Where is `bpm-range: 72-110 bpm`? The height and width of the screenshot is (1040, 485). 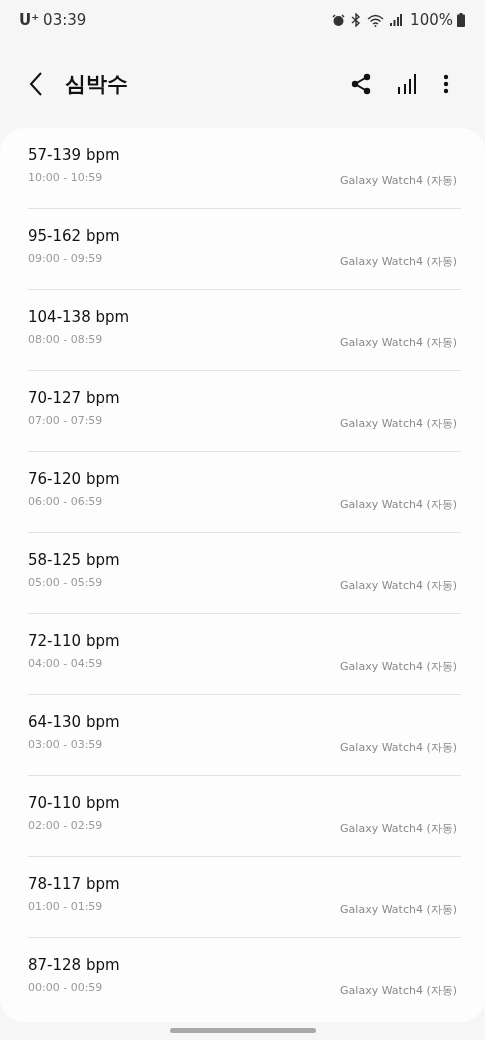 bpm-range: 72-110 bpm is located at coordinates (74, 641).